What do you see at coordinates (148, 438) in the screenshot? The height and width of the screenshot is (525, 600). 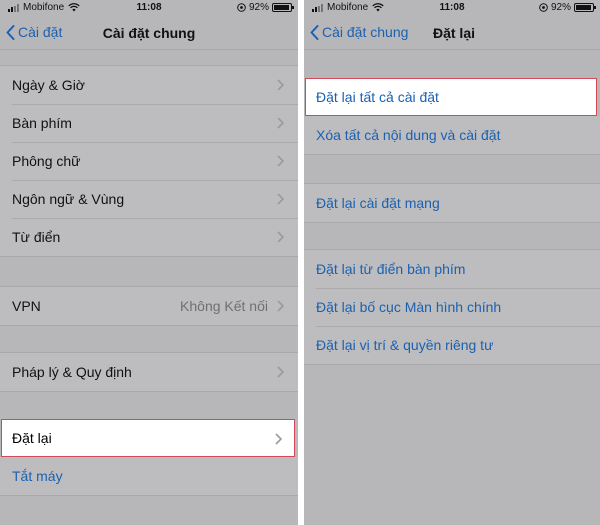 I see `settings-row-reset: Đặt lại` at bounding box center [148, 438].